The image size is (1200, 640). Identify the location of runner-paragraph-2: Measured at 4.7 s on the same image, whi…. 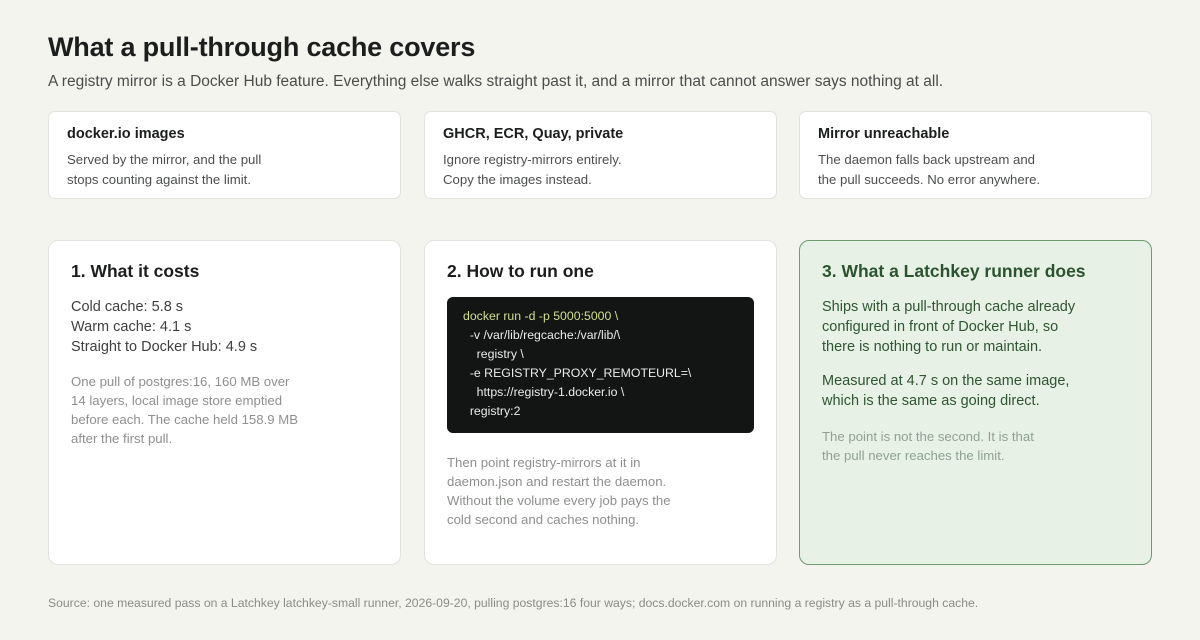
(946, 391).